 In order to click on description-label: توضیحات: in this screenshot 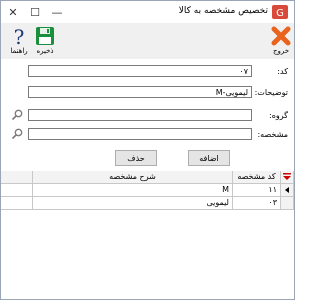, I will do `click(271, 92)`.